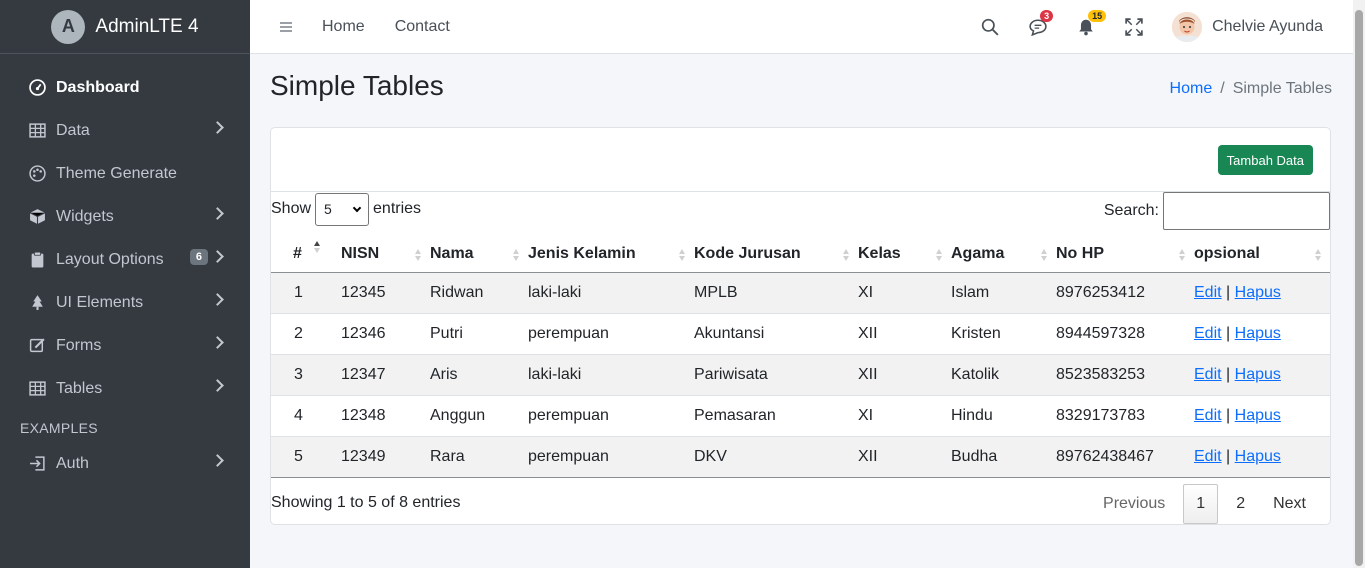 Image resolution: width=1365 pixels, height=568 pixels. I want to click on entries-select-value: 5, so click(328, 209).